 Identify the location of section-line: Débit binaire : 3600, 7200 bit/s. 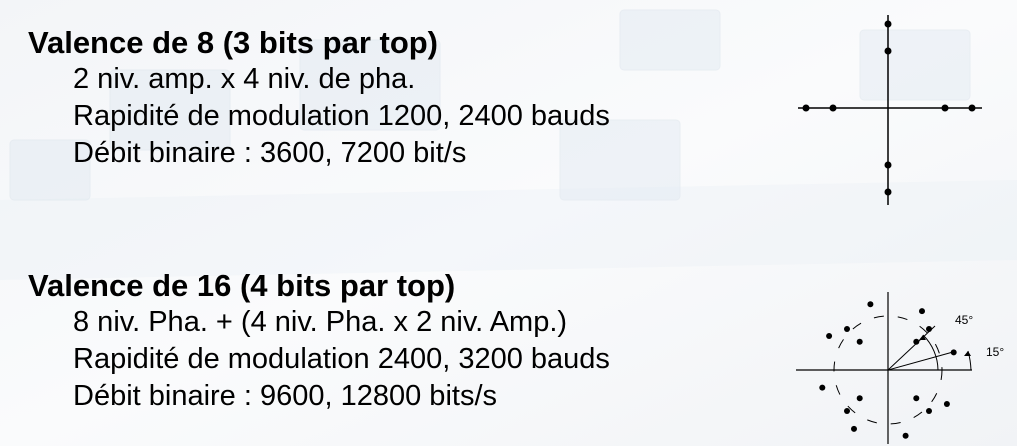
(270, 153).